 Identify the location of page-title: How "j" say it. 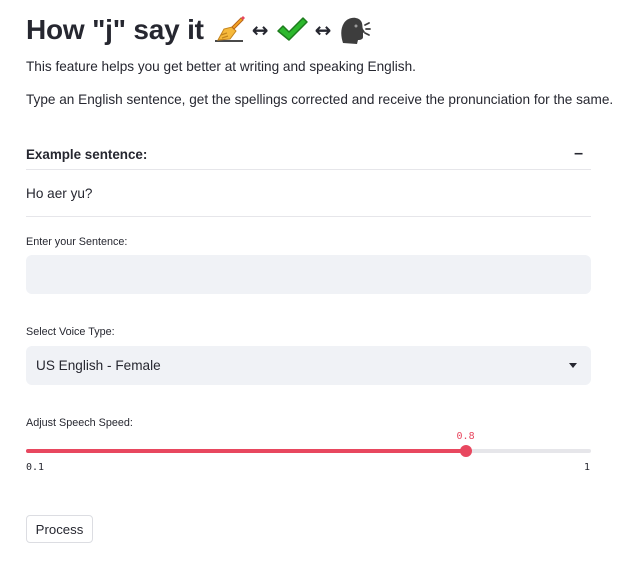
(115, 29).